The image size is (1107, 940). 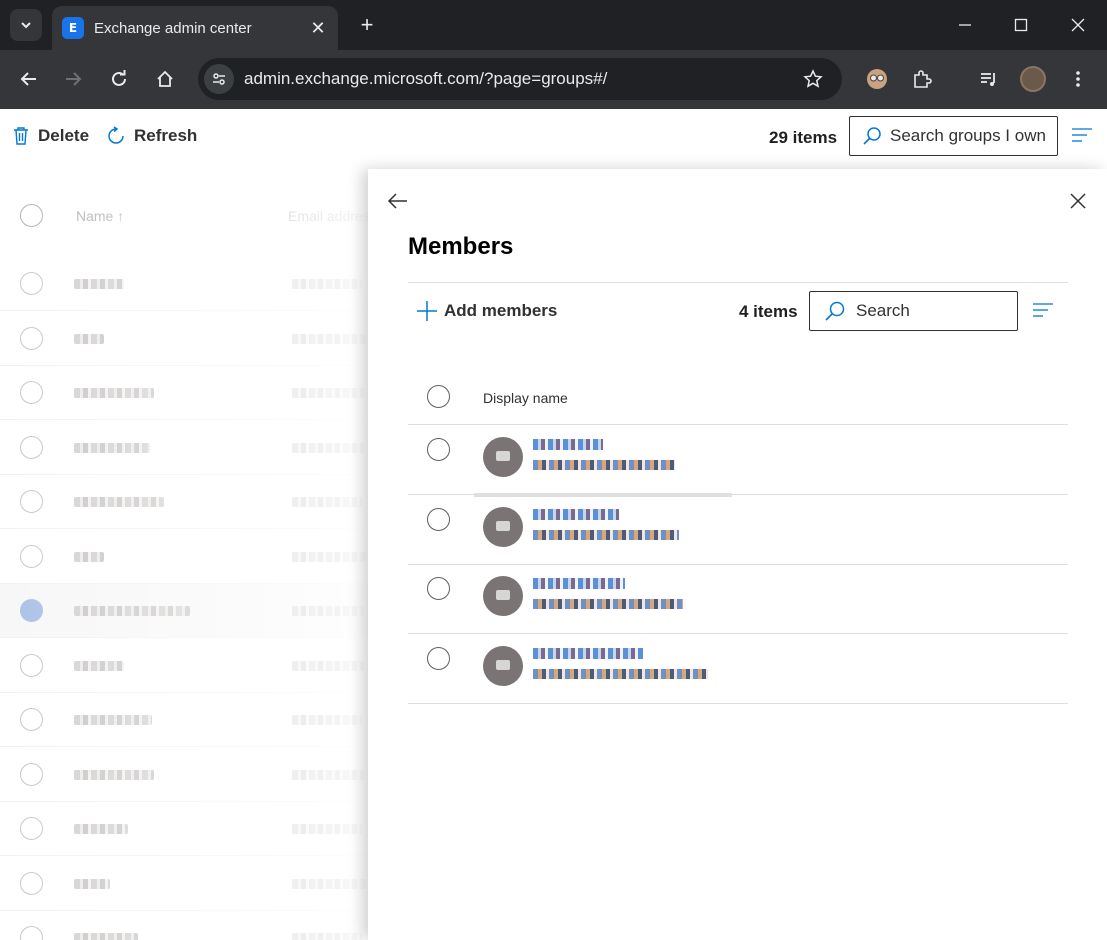 I want to click on minimize-button, so click(x=965, y=25).